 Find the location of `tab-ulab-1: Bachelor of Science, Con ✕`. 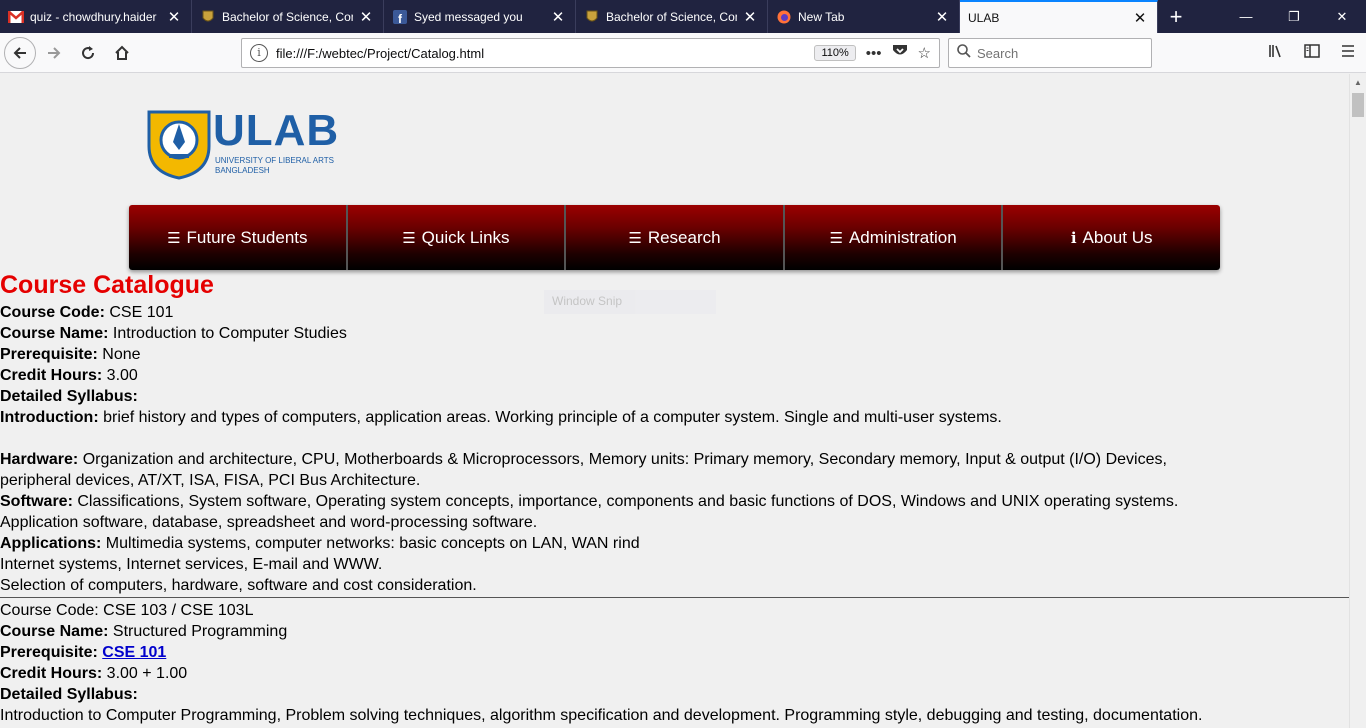

tab-ulab-1: Bachelor of Science, Con ✕ is located at coordinates (288, 16).